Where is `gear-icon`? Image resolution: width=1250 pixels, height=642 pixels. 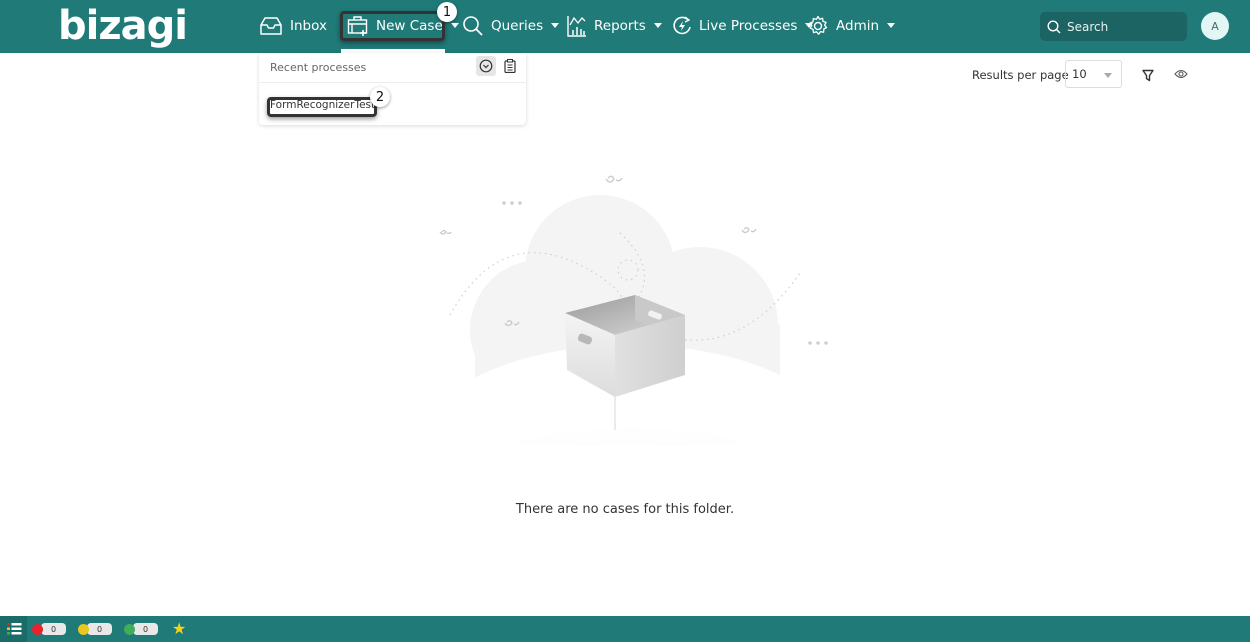
gear-icon is located at coordinates (818, 25).